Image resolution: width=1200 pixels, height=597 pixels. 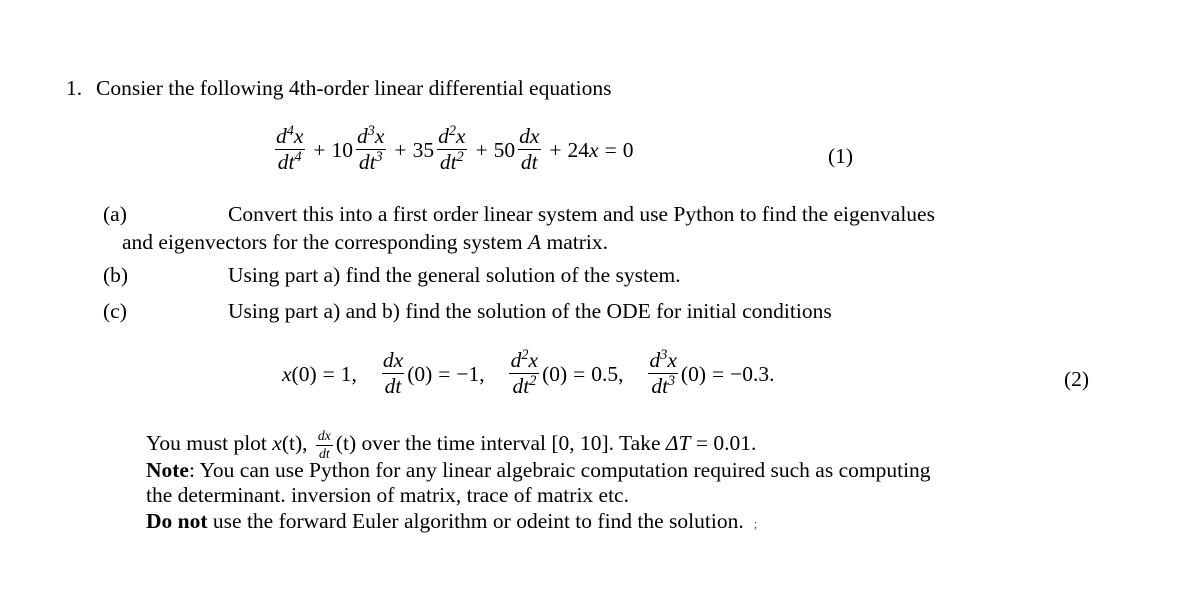 What do you see at coordinates (277, 443) in the screenshot?
I see `function-x: x` at bounding box center [277, 443].